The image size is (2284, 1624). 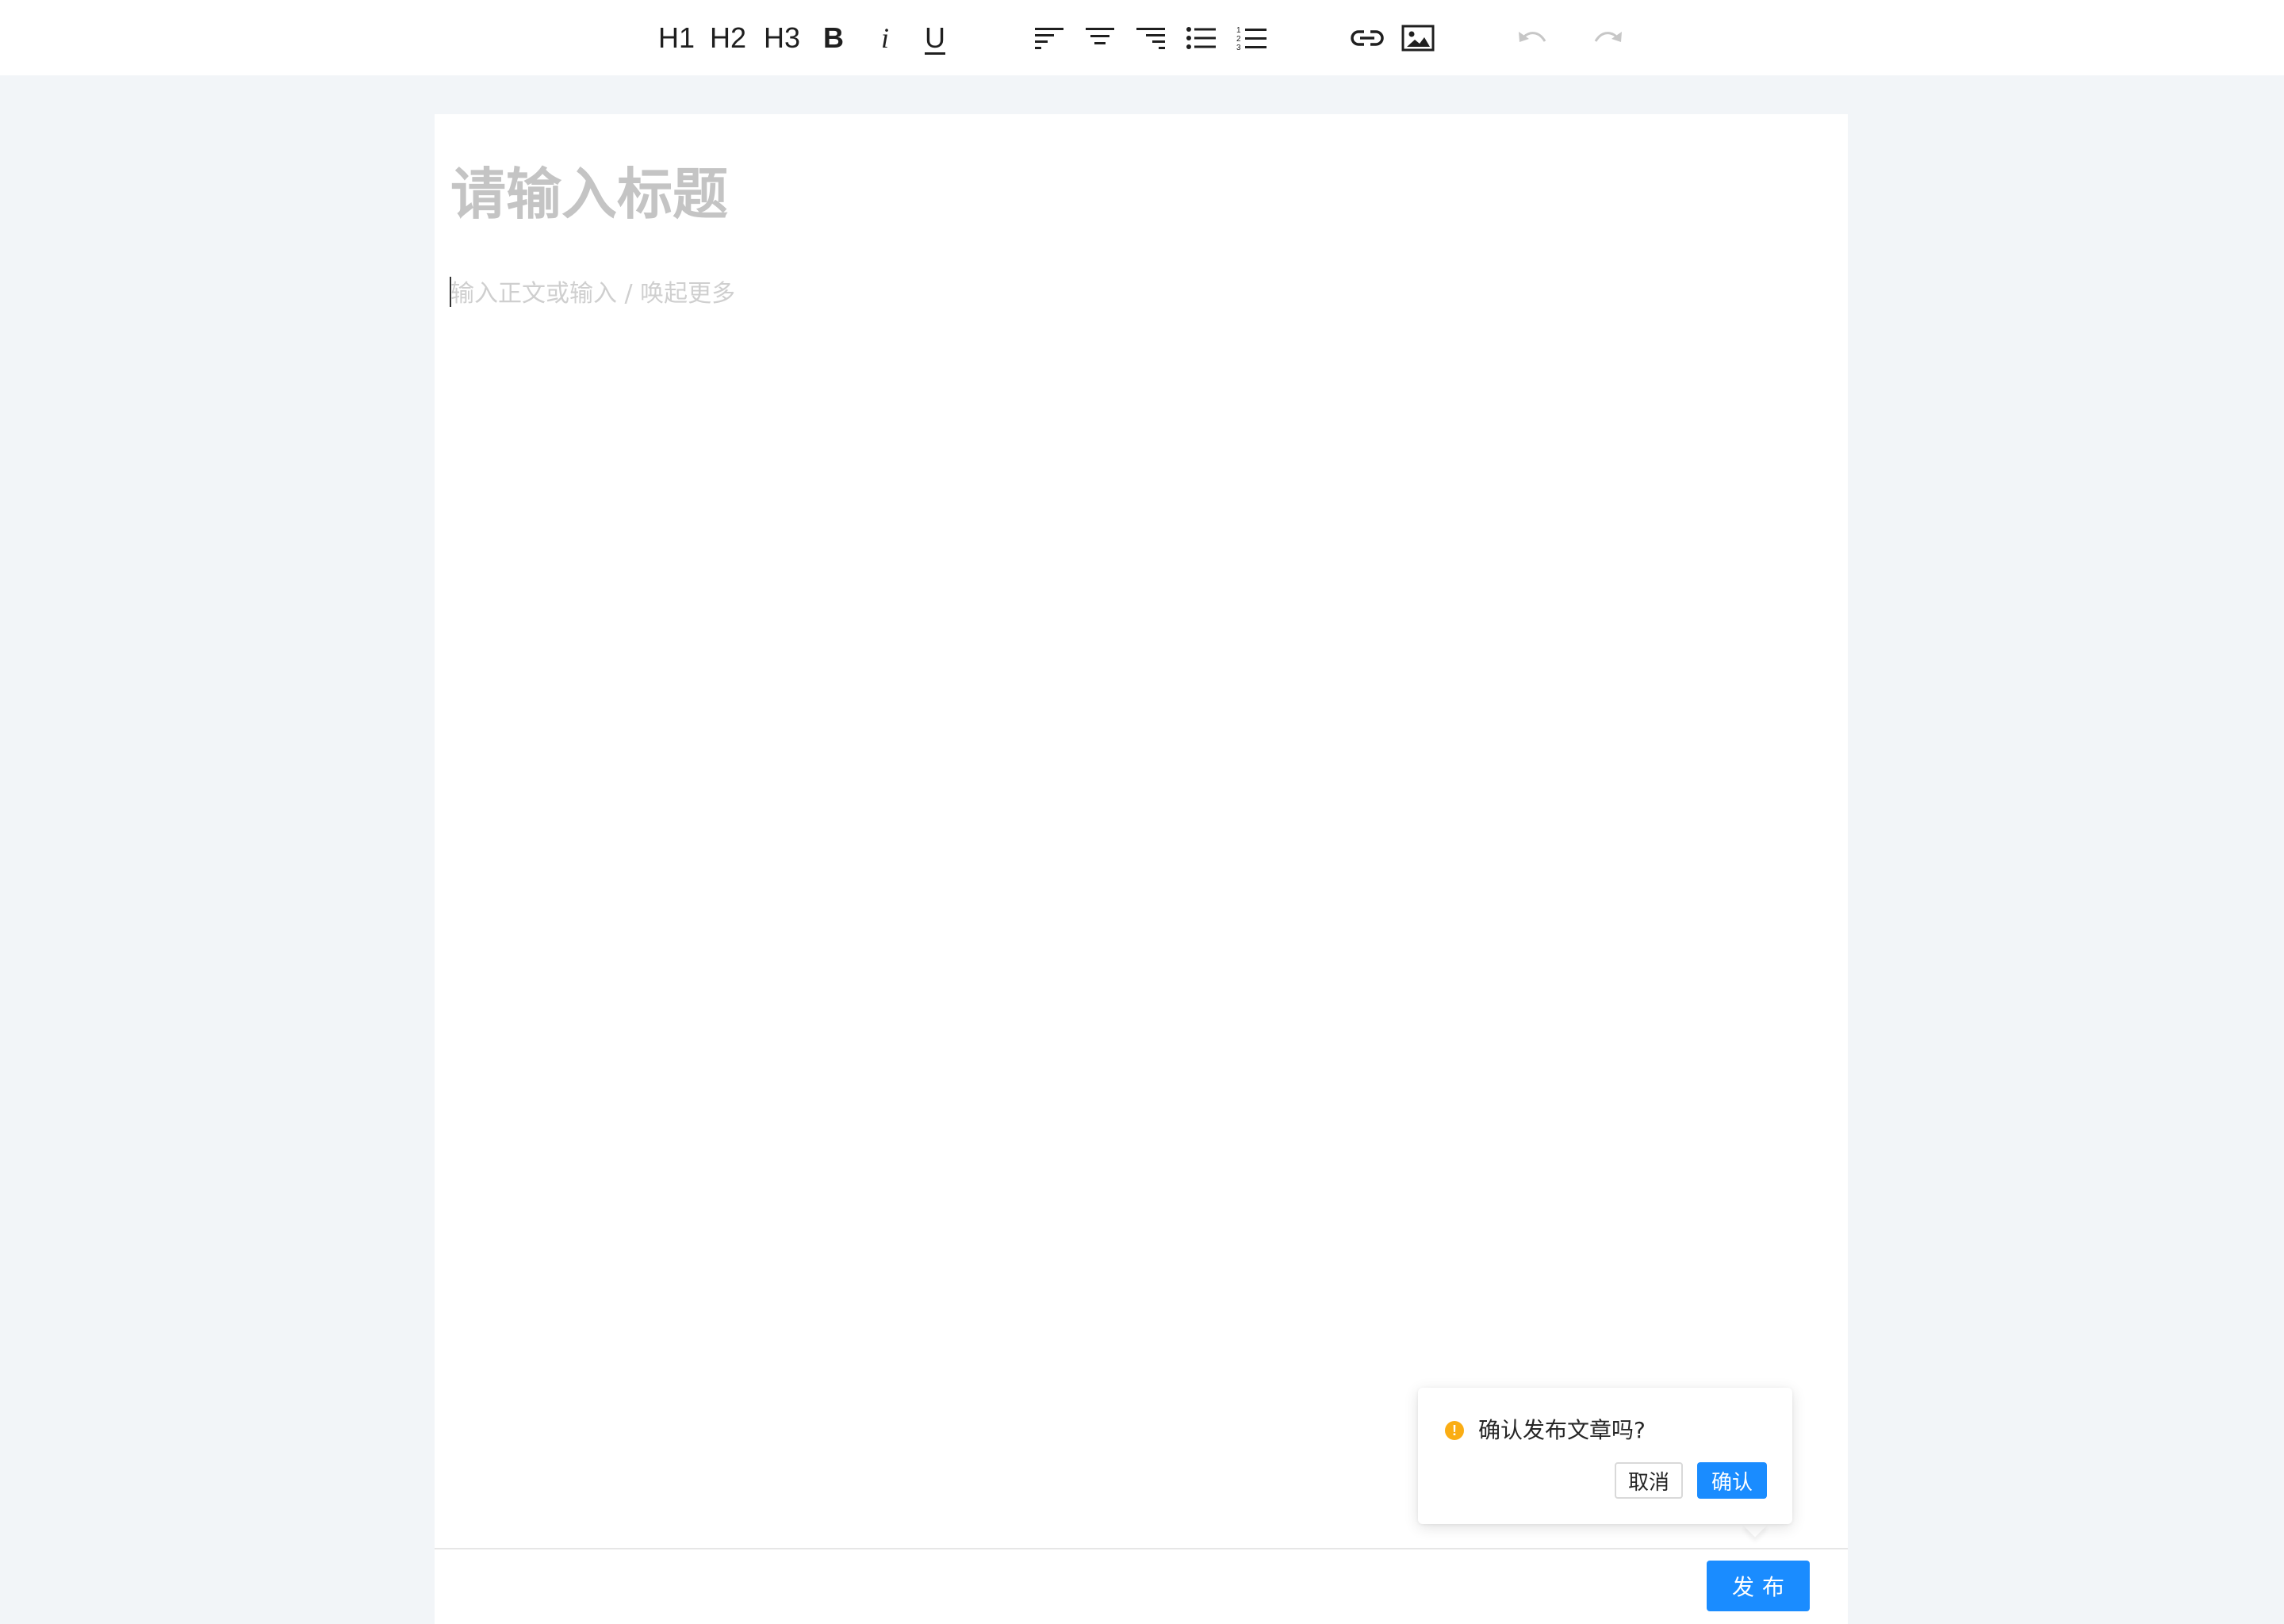 I want to click on heading-3-button: H3, so click(x=782, y=38).